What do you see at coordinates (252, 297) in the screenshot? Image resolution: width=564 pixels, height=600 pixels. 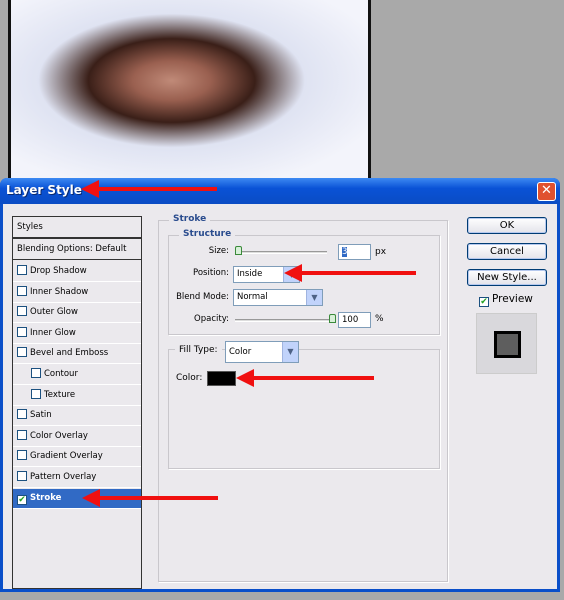 I see `blend-mode-value: Normal` at bounding box center [252, 297].